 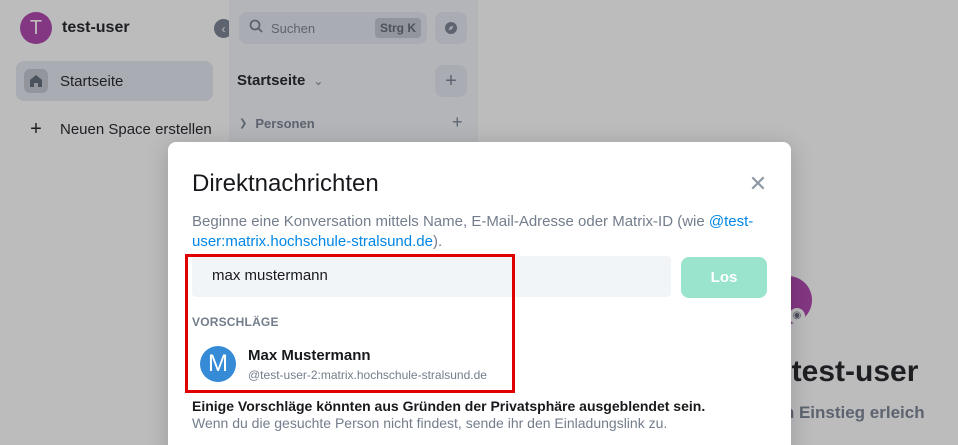 I want to click on highlight-annotation, so click(x=350, y=323).